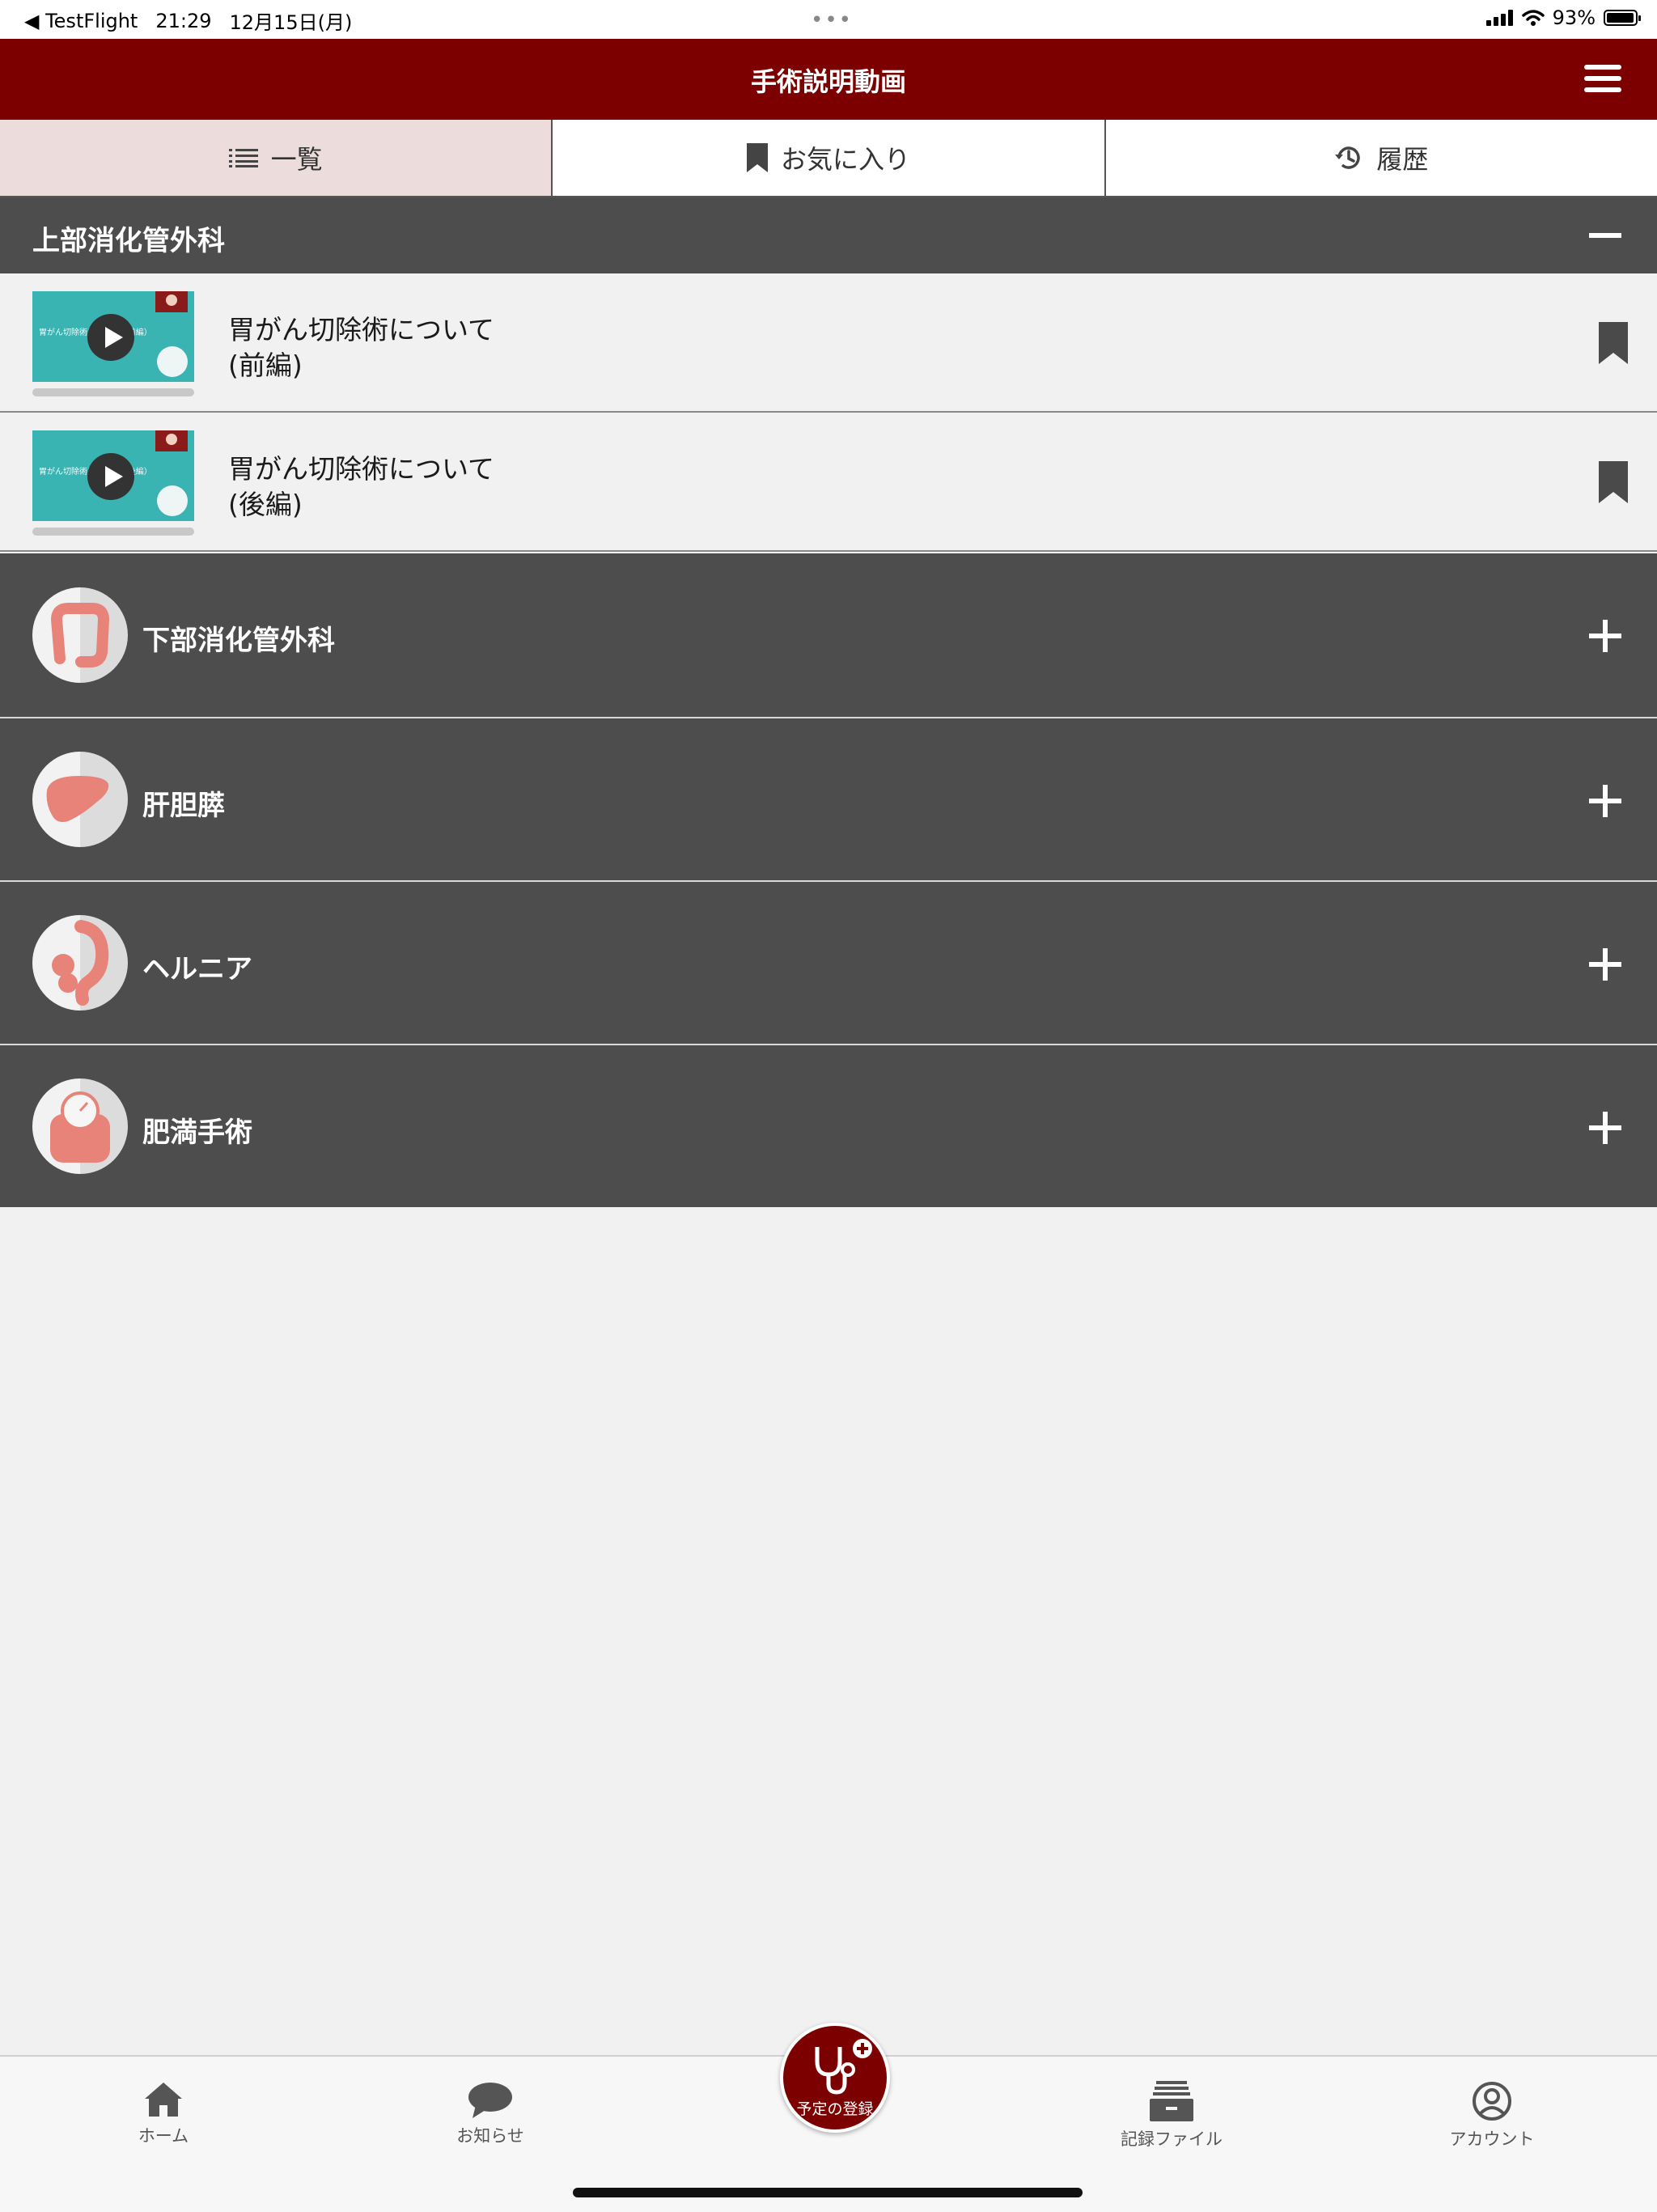  What do you see at coordinates (81, 21) in the screenshot?
I see `back-to-app-link: ◀ TestFlight` at bounding box center [81, 21].